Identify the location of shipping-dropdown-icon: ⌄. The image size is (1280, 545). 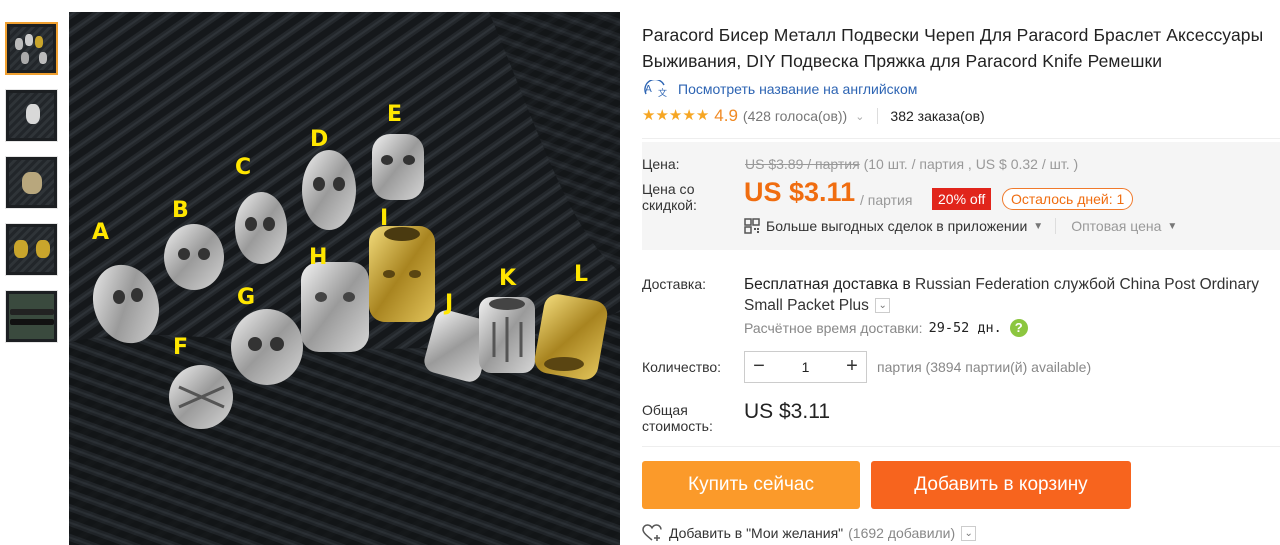
(883, 306).